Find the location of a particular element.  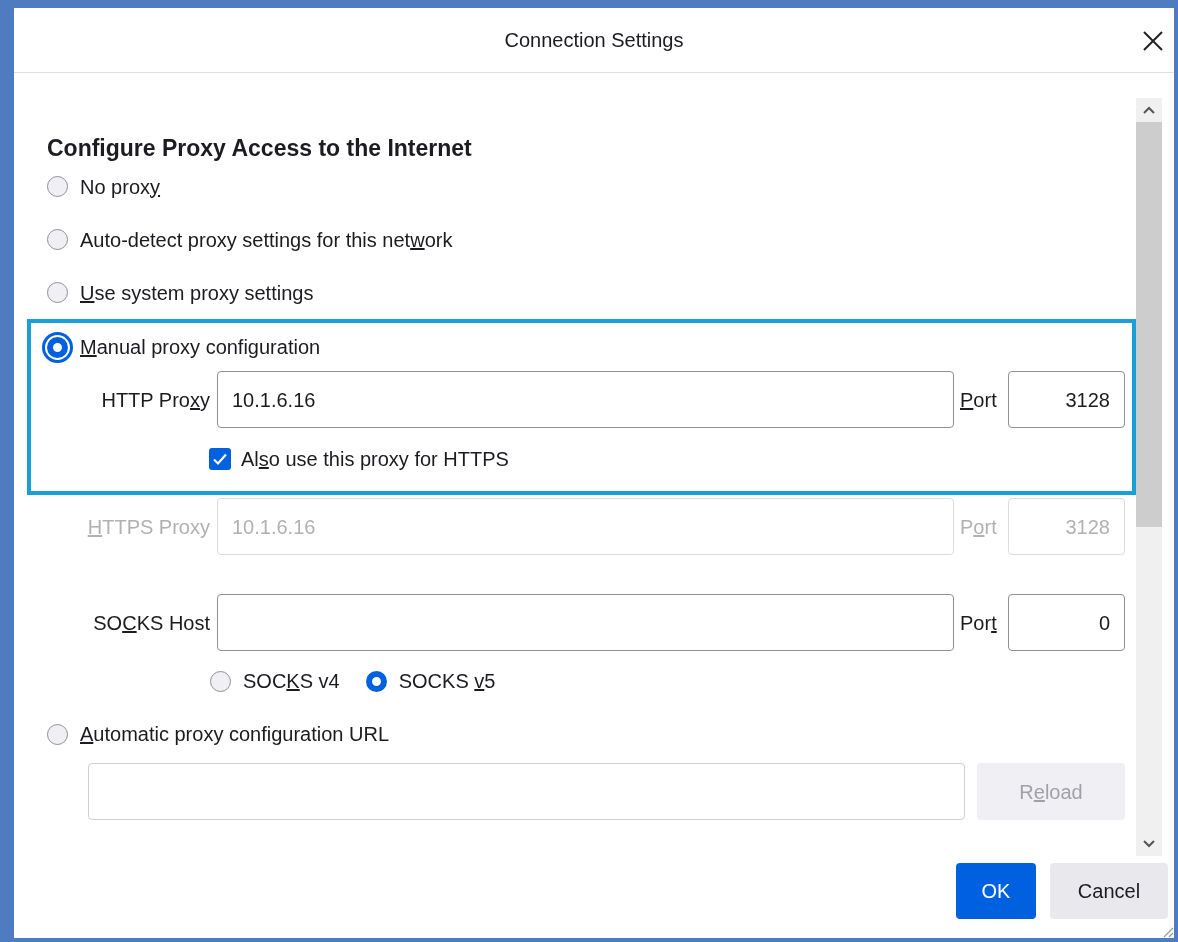

option-label: Manual proxy configuration is located at coordinates (200, 347).